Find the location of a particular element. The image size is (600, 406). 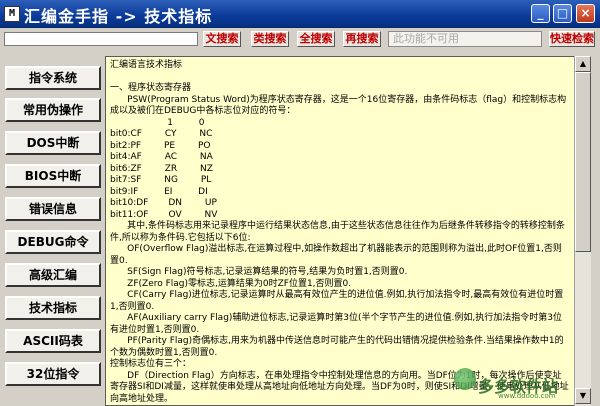

text-search-button: 文搜索 is located at coordinates (222, 39).